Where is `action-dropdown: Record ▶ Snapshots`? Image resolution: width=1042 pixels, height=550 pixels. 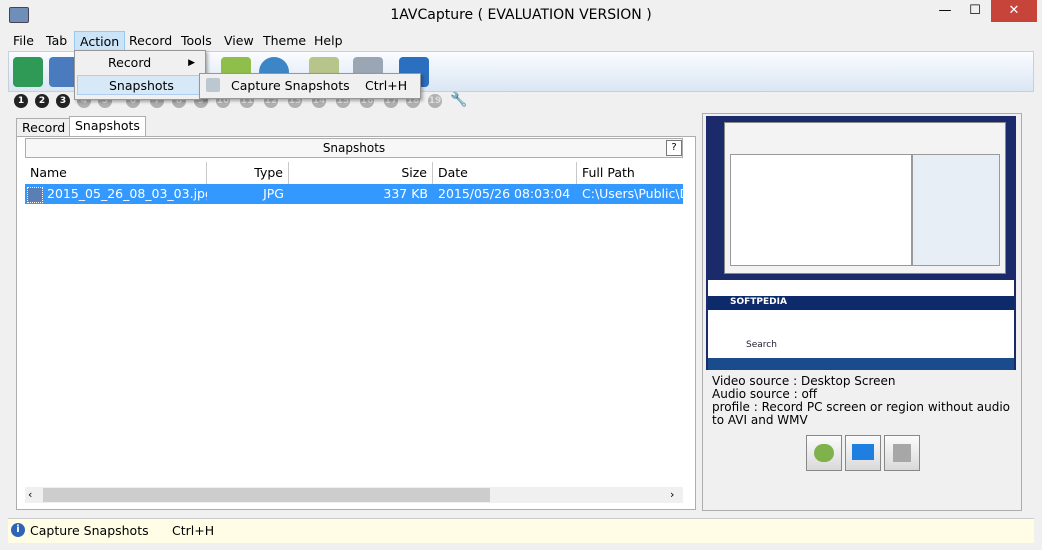 action-dropdown: Record ▶ Snapshots is located at coordinates (140, 75).